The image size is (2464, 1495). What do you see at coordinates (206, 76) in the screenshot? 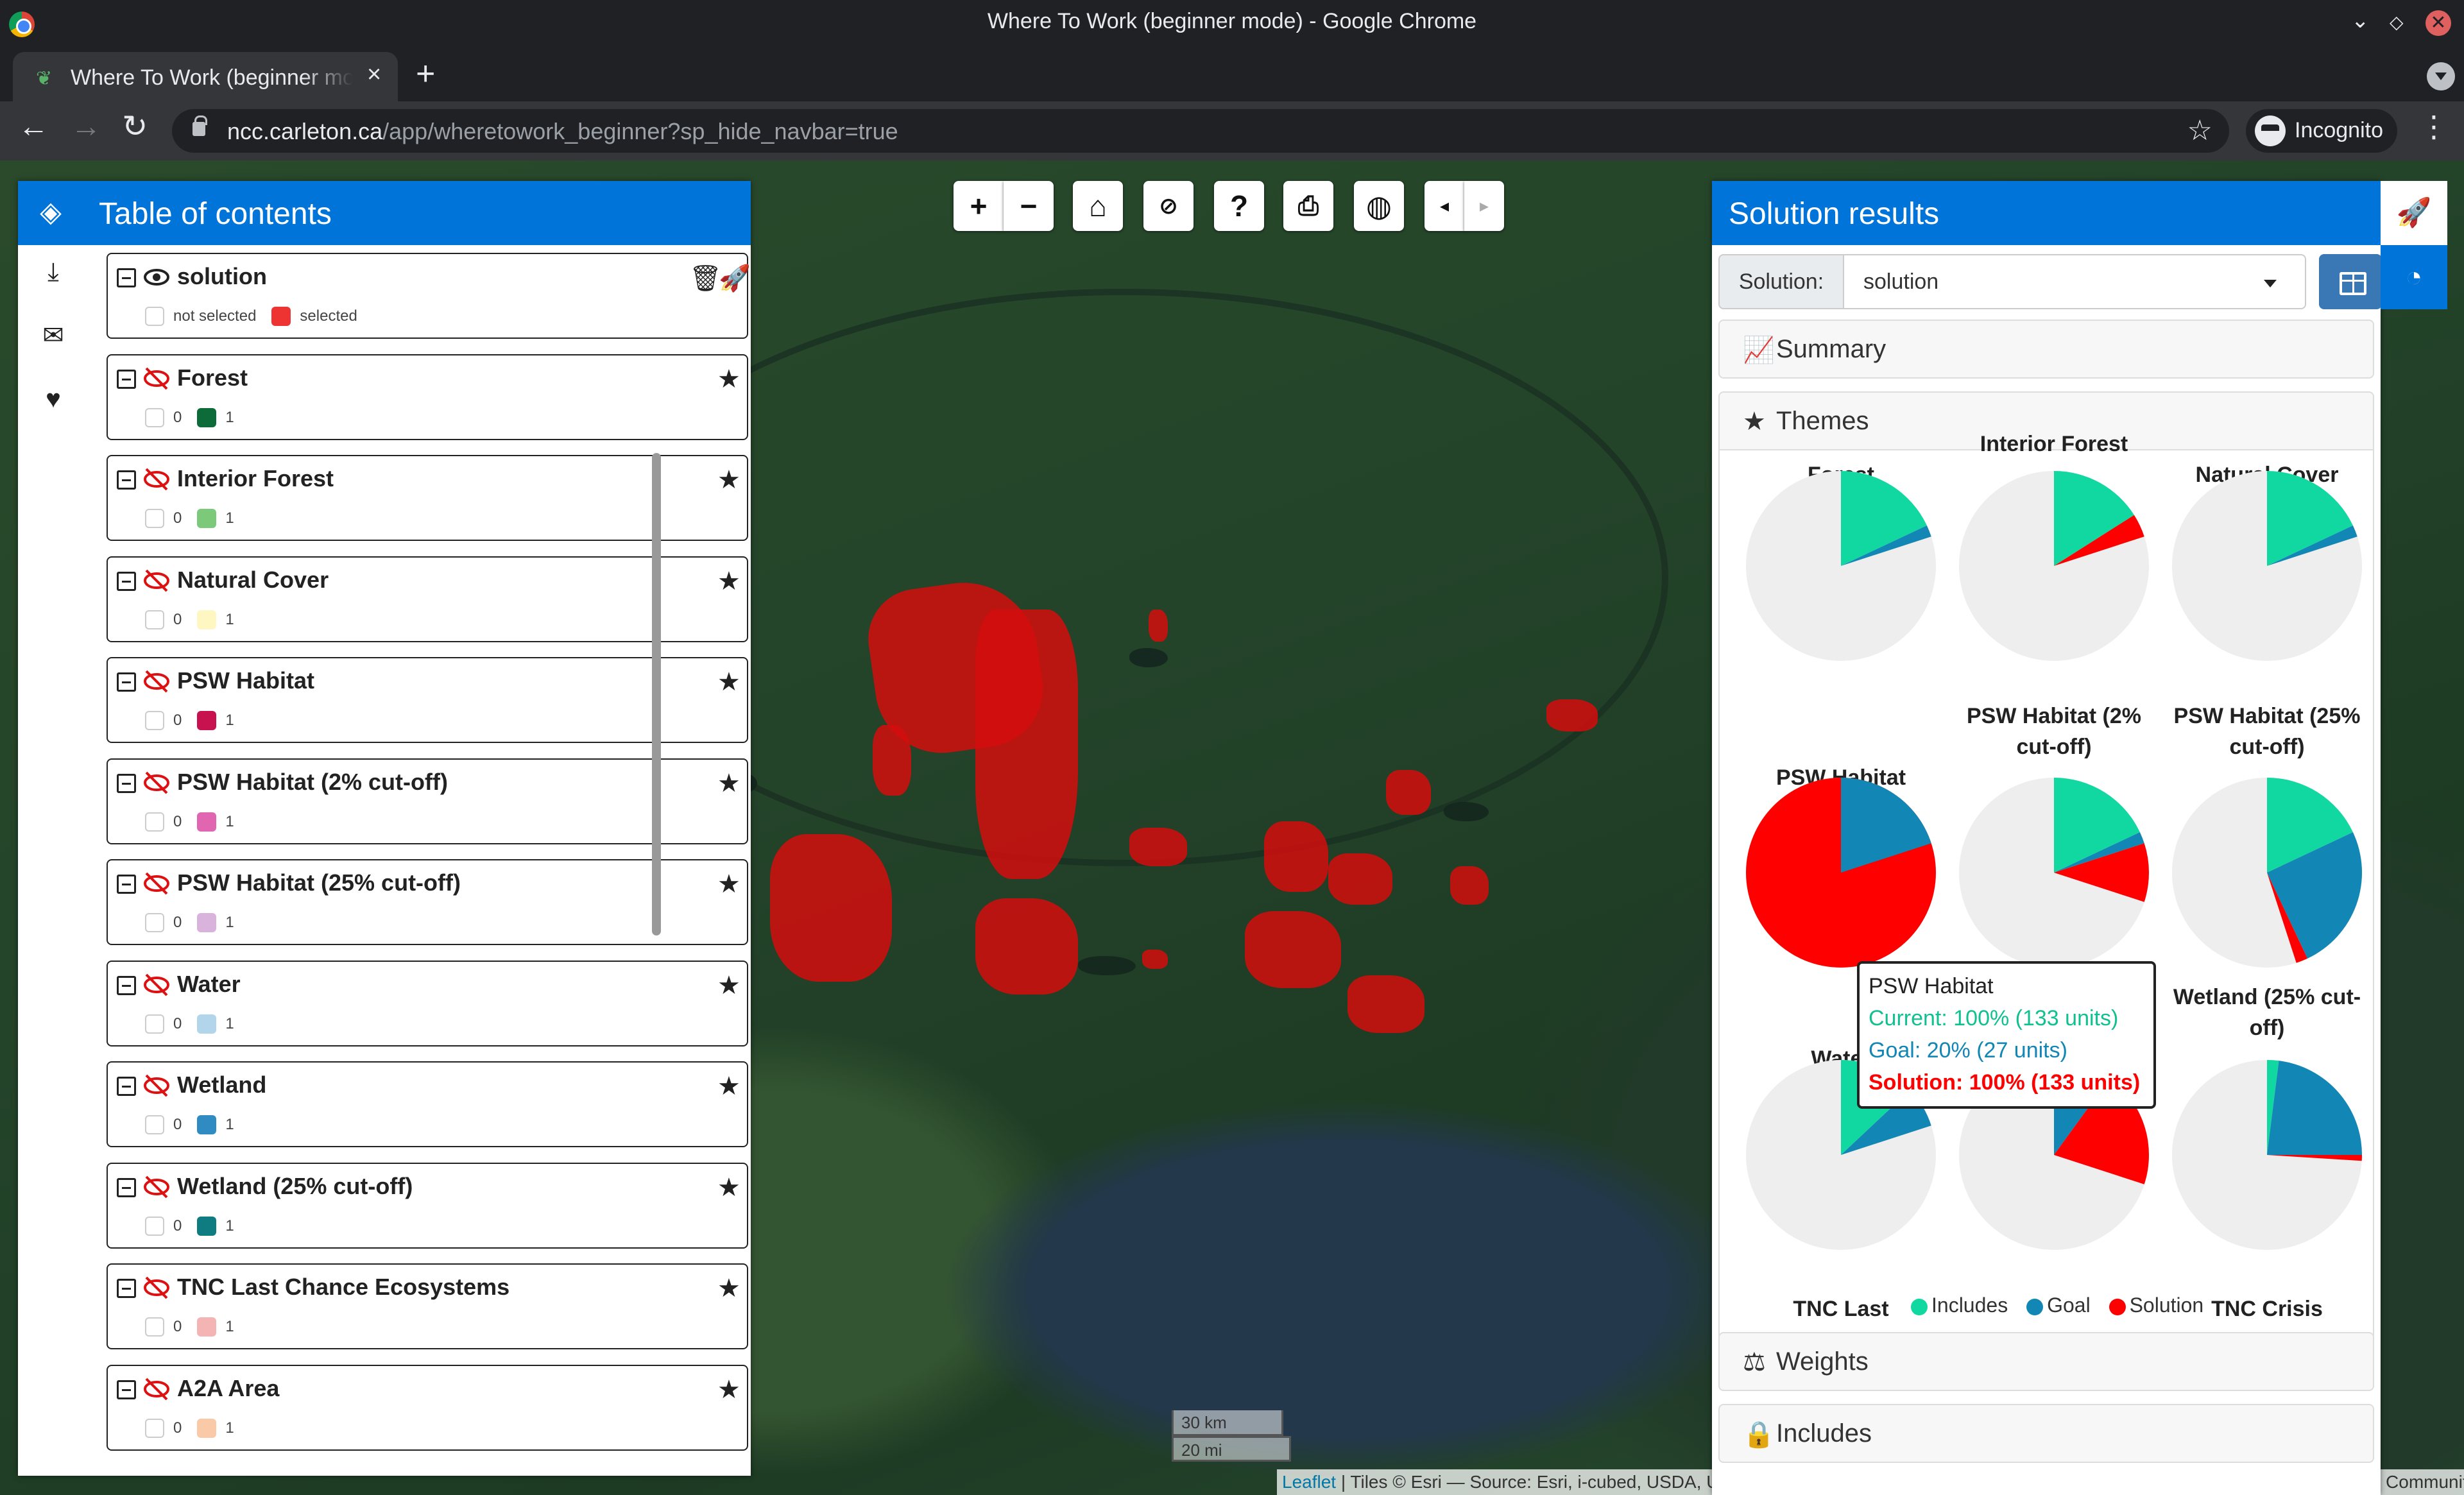
I see `browser-tab: ❦ Where To Work (beginner mode) ×` at bounding box center [206, 76].